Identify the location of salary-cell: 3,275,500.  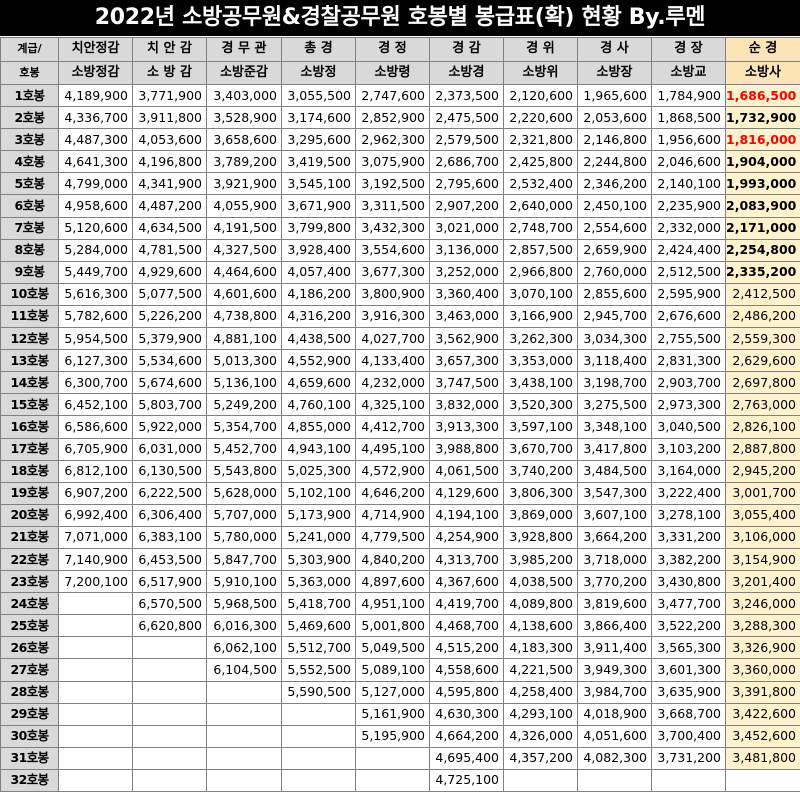
(614, 405).